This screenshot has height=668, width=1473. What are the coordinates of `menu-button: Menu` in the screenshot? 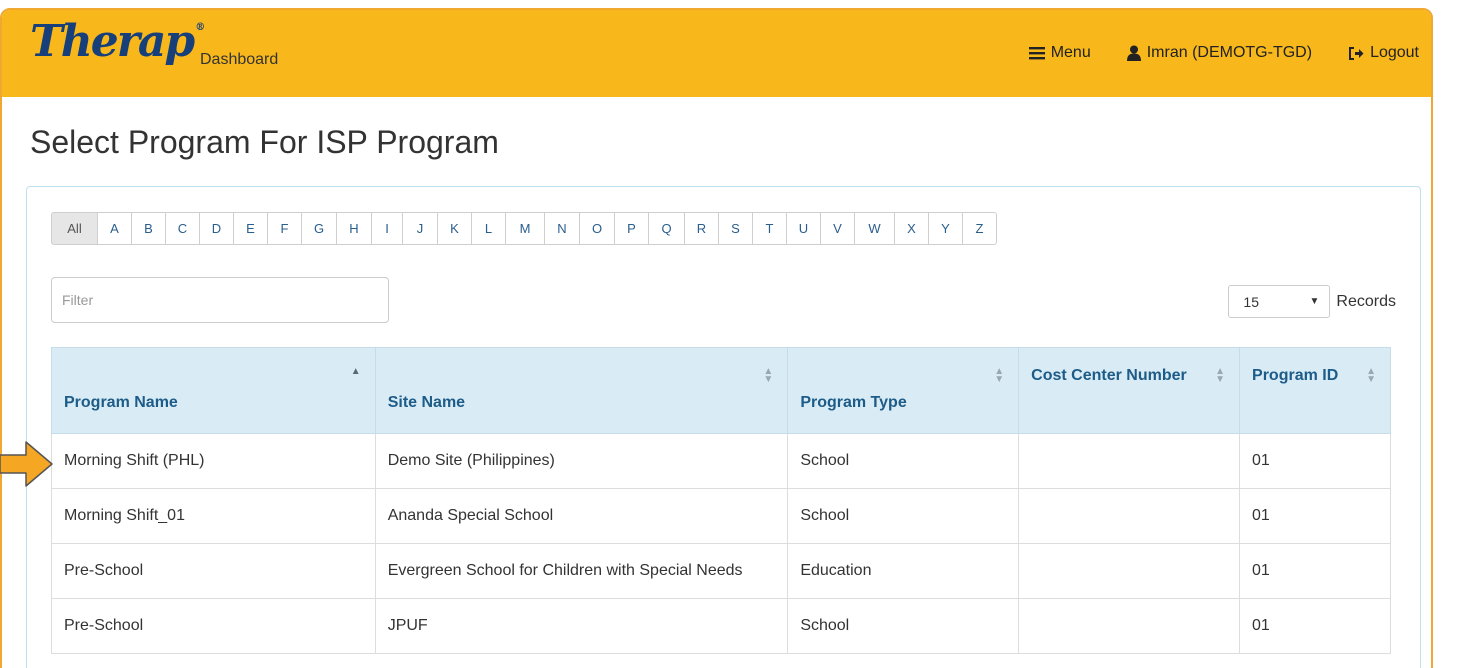 It's located at (1059, 53).